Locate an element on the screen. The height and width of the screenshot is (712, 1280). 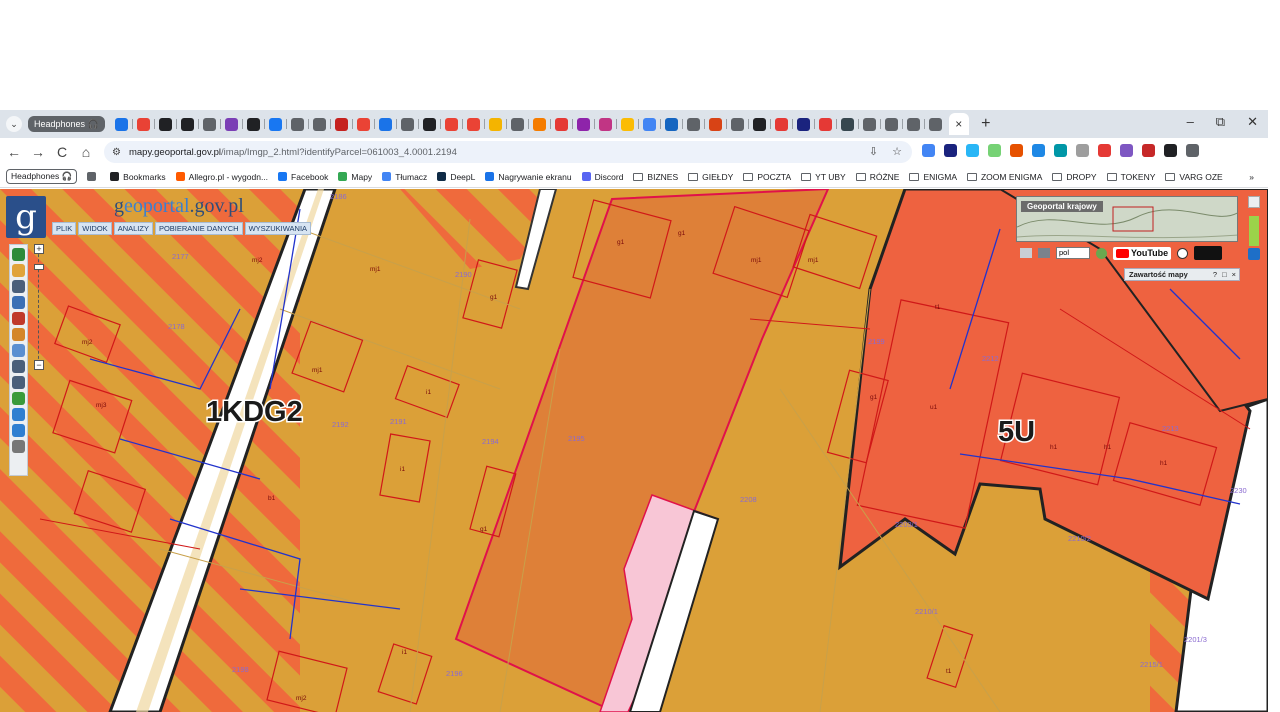
close-tab-icon: × is located at coordinates (958, 124).